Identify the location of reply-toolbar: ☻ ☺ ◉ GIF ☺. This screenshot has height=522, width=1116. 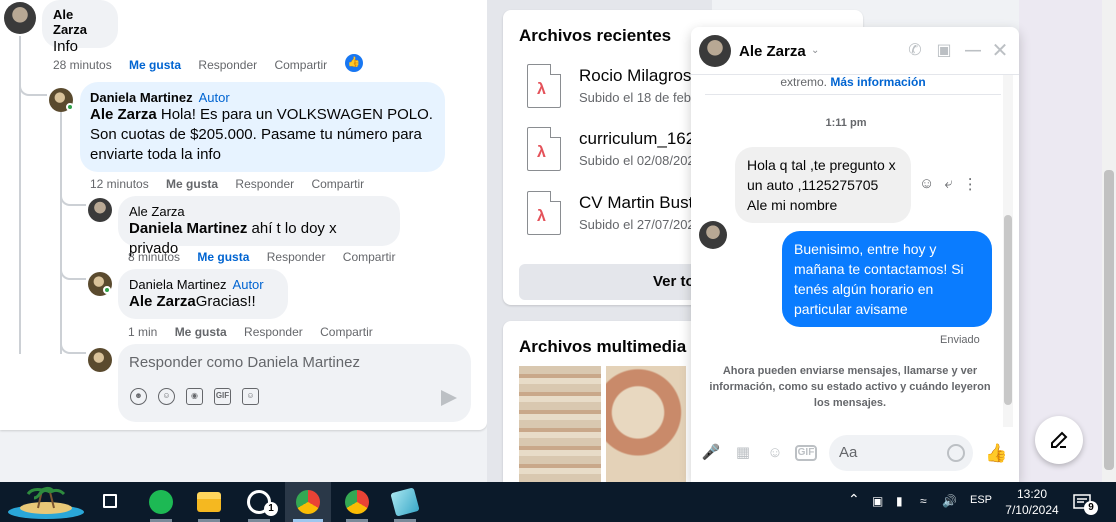
(194, 396).